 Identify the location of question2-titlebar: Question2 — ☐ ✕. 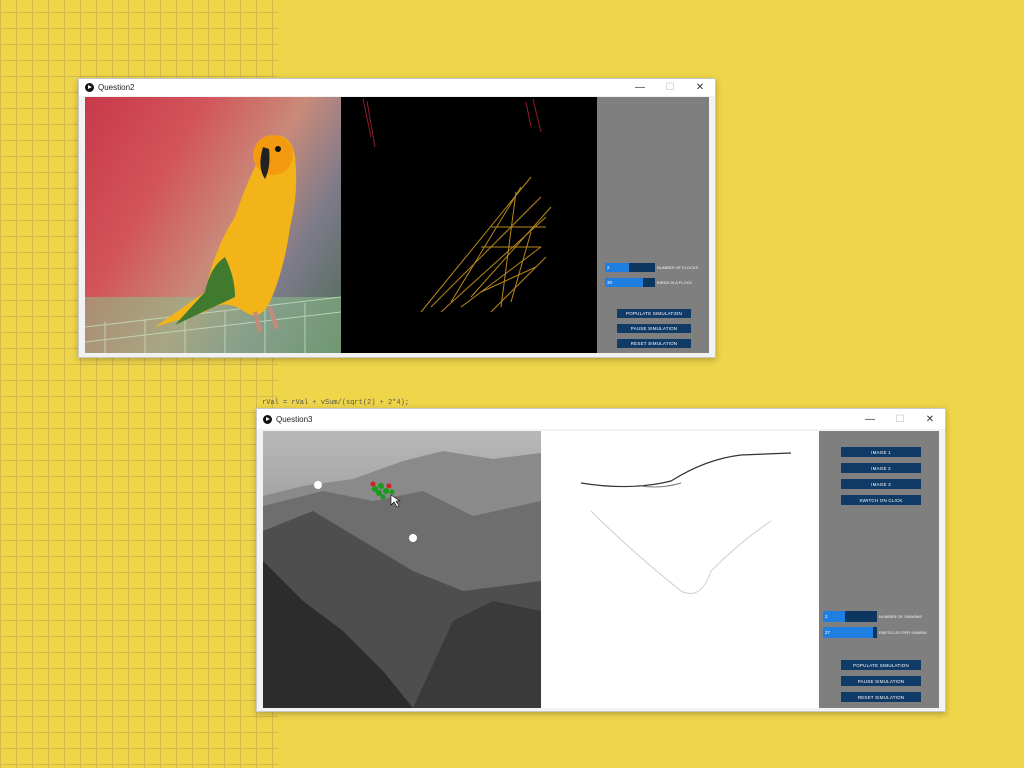
(397, 87).